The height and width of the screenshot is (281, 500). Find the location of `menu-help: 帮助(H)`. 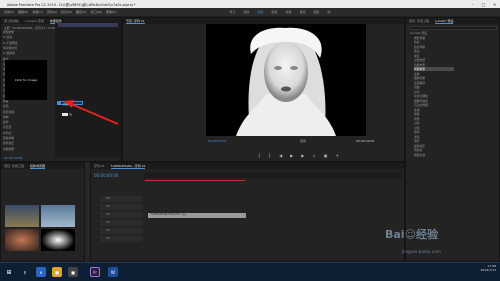

menu-help: 帮助(H) is located at coordinates (111, 12).